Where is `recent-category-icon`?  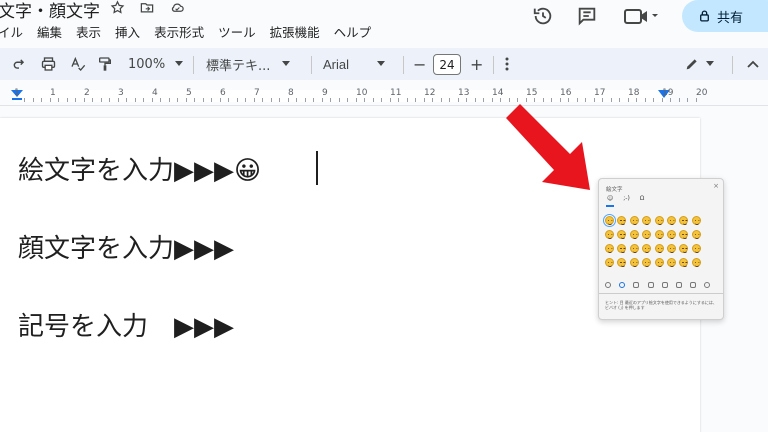 recent-category-icon is located at coordinates (608, 285).